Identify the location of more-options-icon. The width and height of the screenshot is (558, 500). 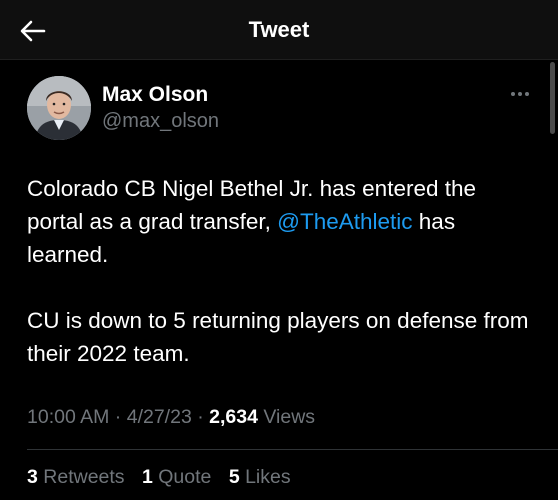
(520, 94).